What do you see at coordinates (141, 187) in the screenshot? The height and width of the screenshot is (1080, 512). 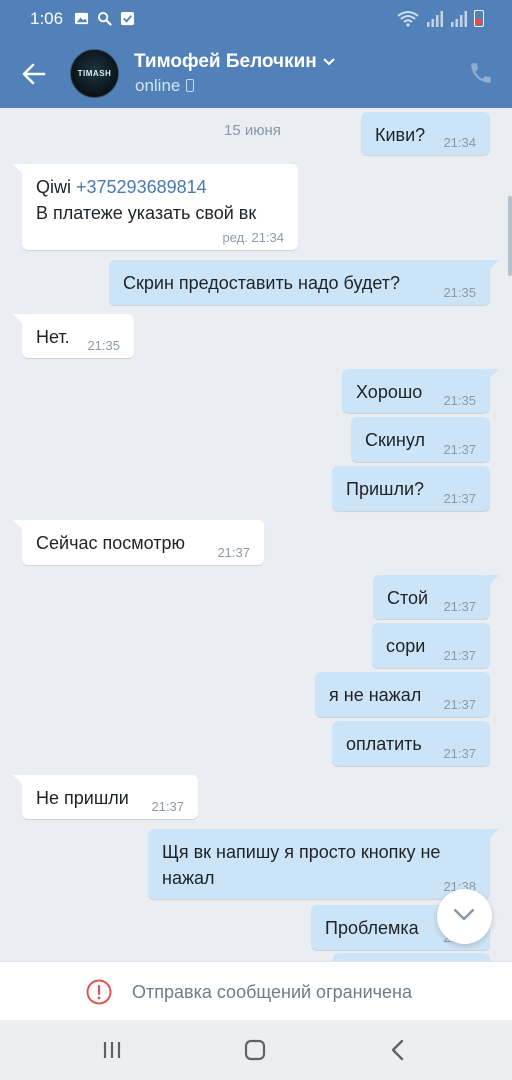 I see `phone-link: +375293689814` at bounding box center [141, 187].